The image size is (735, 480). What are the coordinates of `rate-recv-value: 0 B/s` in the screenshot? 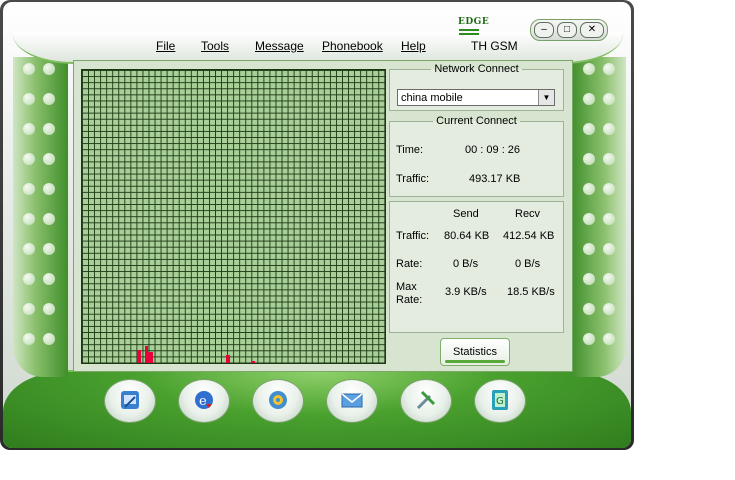 It's located at (528, 264).